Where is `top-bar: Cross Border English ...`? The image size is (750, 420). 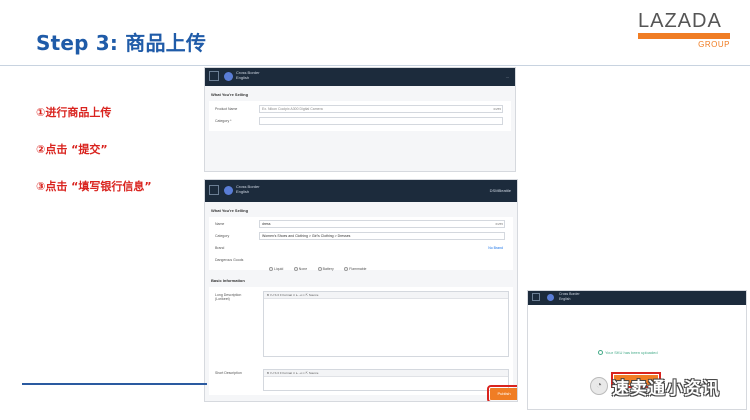 top-bar: Cross Border English ... is located at coordinates (360, 77).